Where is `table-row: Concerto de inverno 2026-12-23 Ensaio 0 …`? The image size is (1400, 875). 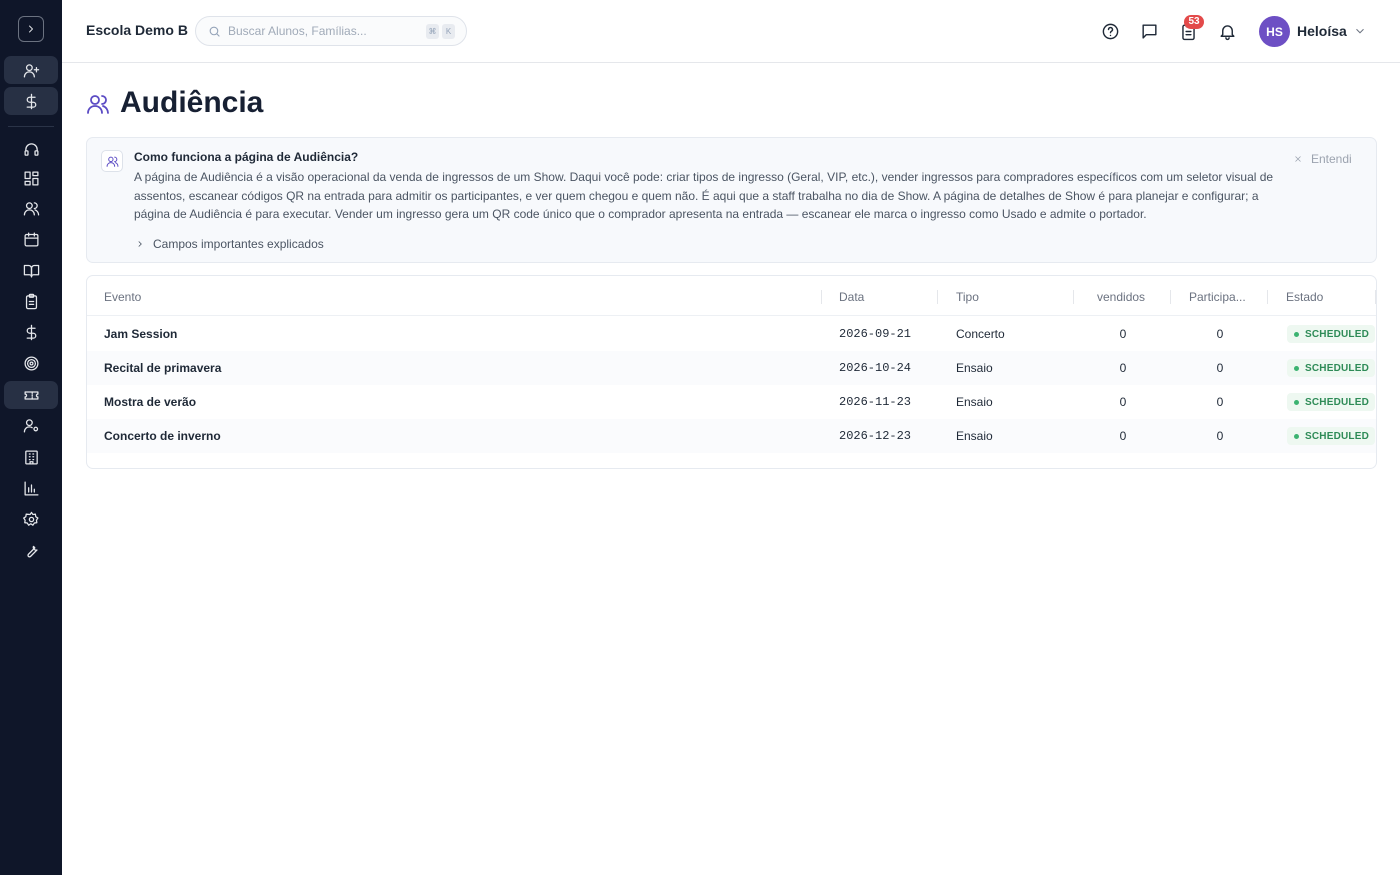 table-row: Concerto de inverno 2026-12-23 Ensaio 0 … is located at coordinates (731, 436).